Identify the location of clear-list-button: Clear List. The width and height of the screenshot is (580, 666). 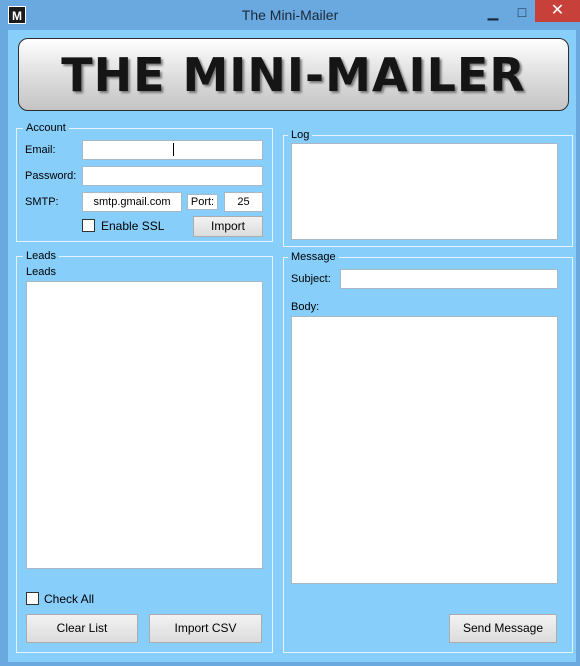
(82, 628).